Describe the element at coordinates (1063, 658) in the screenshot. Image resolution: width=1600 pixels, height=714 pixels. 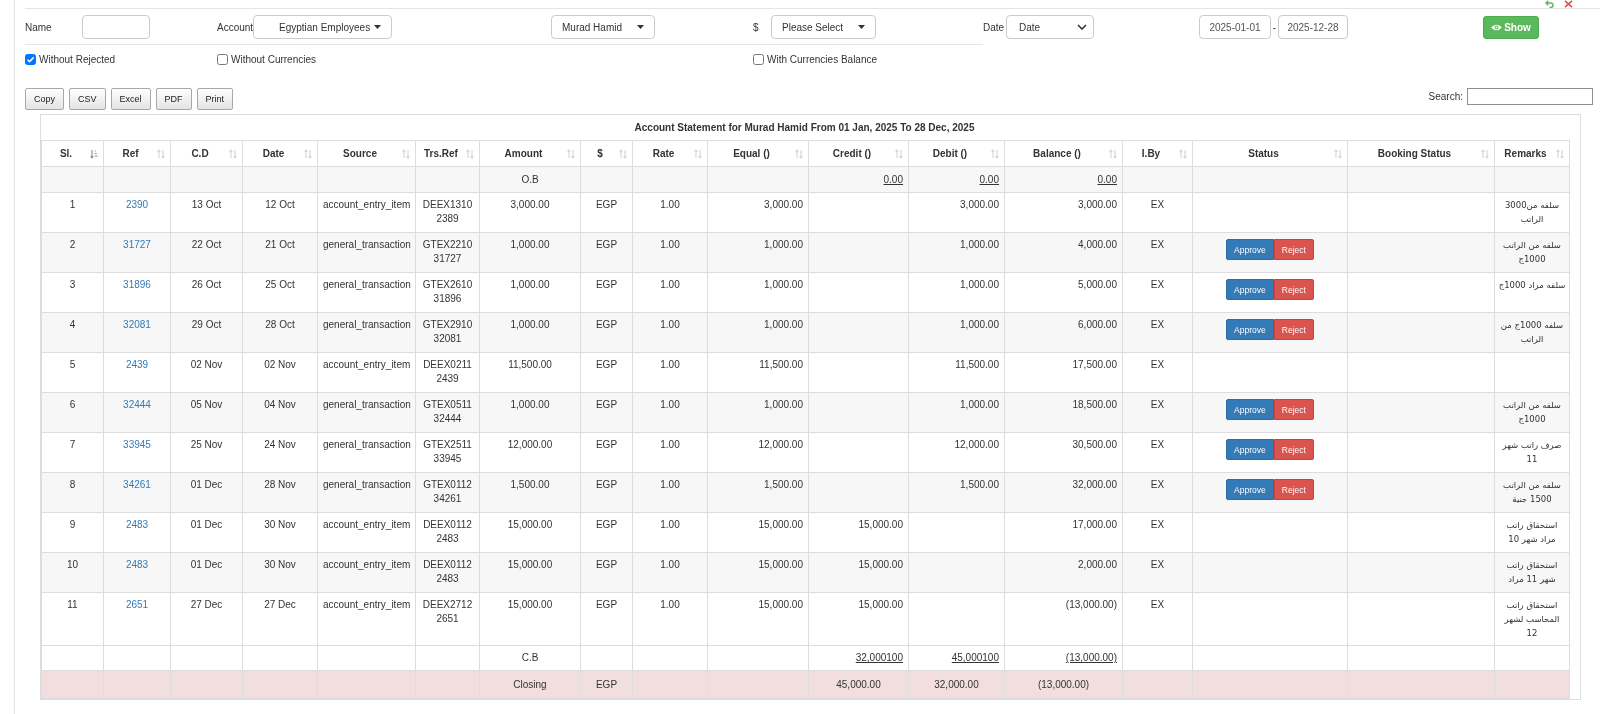
I see `table-cell: (13,000.00)` at that location.